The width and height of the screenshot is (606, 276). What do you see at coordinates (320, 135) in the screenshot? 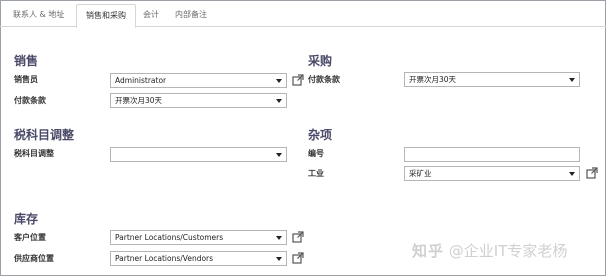
I see `misc-section-title: 杂项` at bounding box center [320, 135].